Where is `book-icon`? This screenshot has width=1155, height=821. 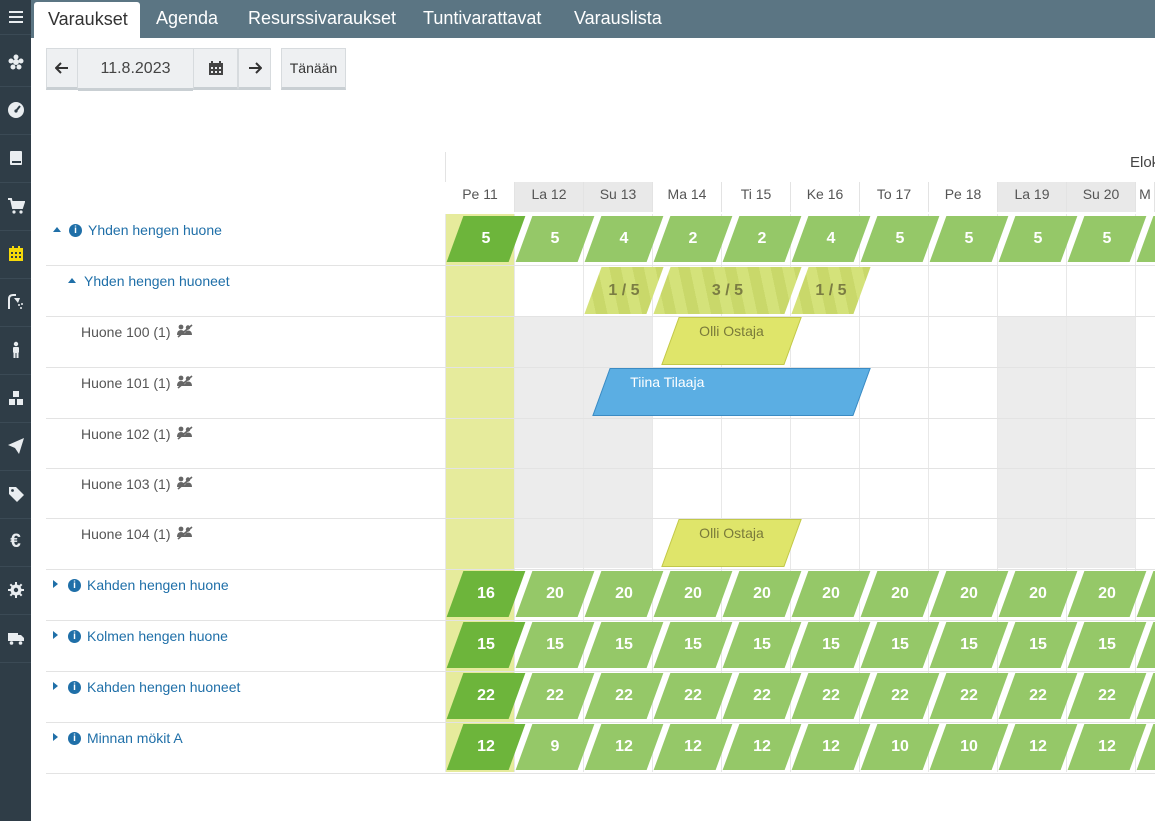
book-icon is located at coordinates (15, 158).